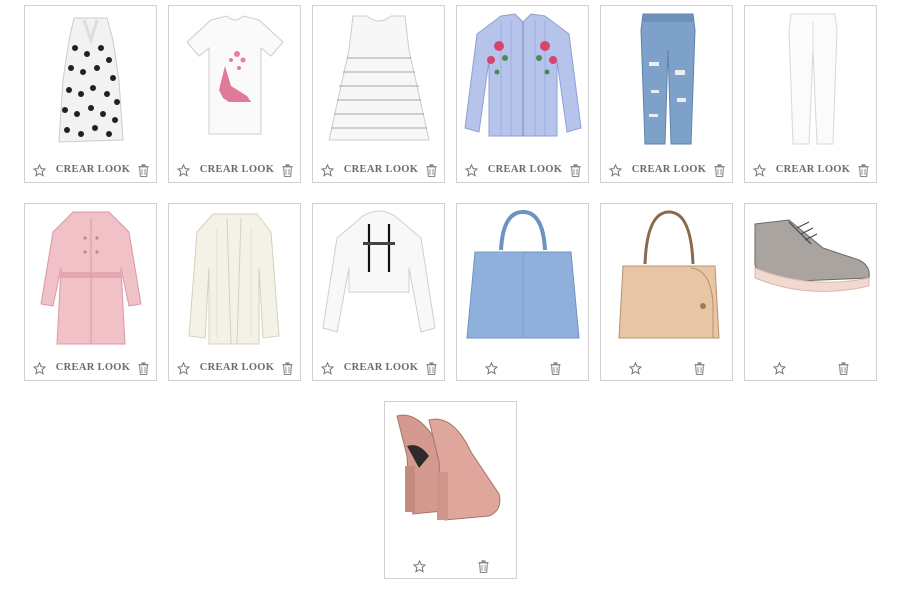  I want to click on product-card-polka-dot-dress: CREAR LOOK, so click(90, 94).